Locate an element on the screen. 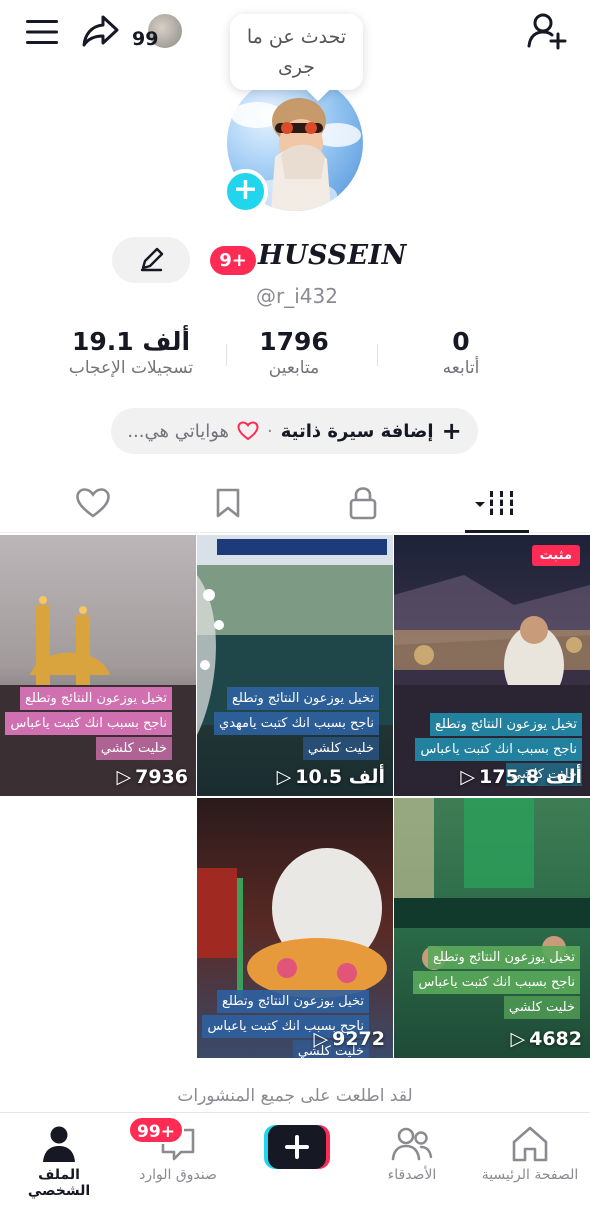 This screenshot has width=590, height=1214. menu-icon is located at coordinates (43, 32).